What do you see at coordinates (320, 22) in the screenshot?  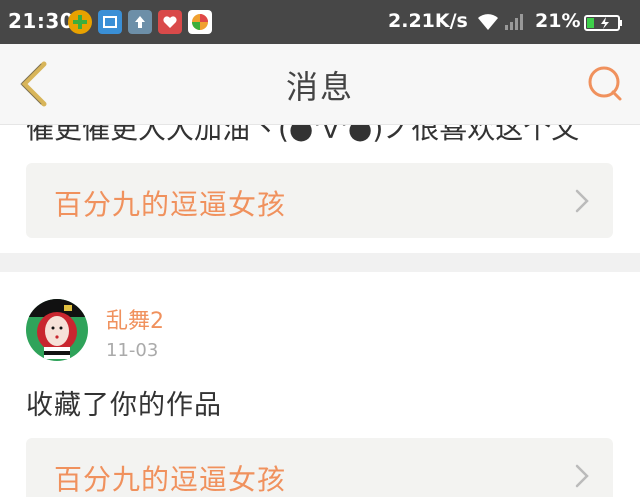 I see `status-bar: 21:30 2.21K/s 21%` at bounding box center [320, 22].